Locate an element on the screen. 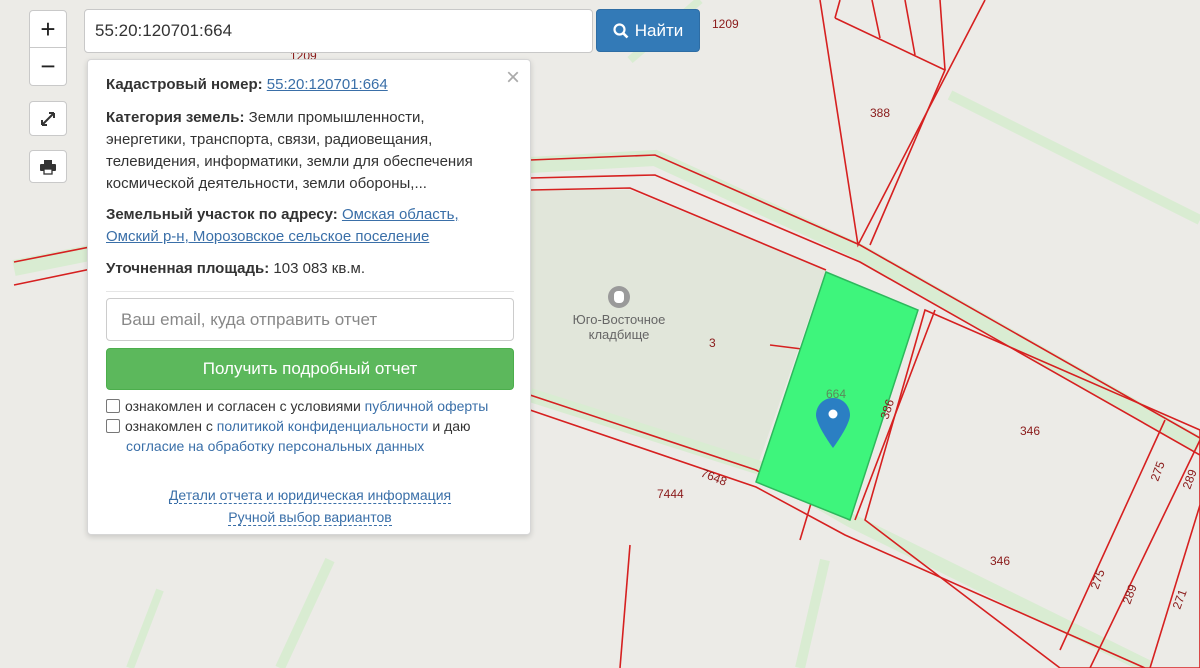 The width and height of the screenshot is (1200, 668). parcel-label: 1209 is located at coordinates (725, 24).